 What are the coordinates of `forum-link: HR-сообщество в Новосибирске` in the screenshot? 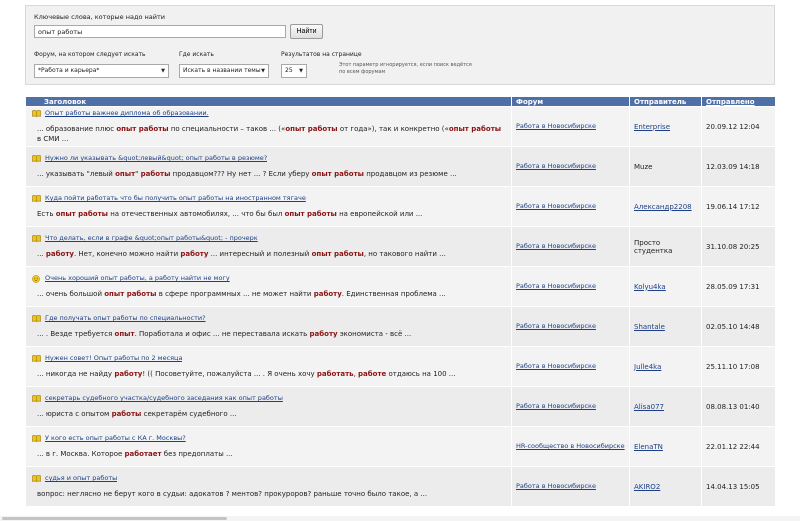 It's located at (570, 446).